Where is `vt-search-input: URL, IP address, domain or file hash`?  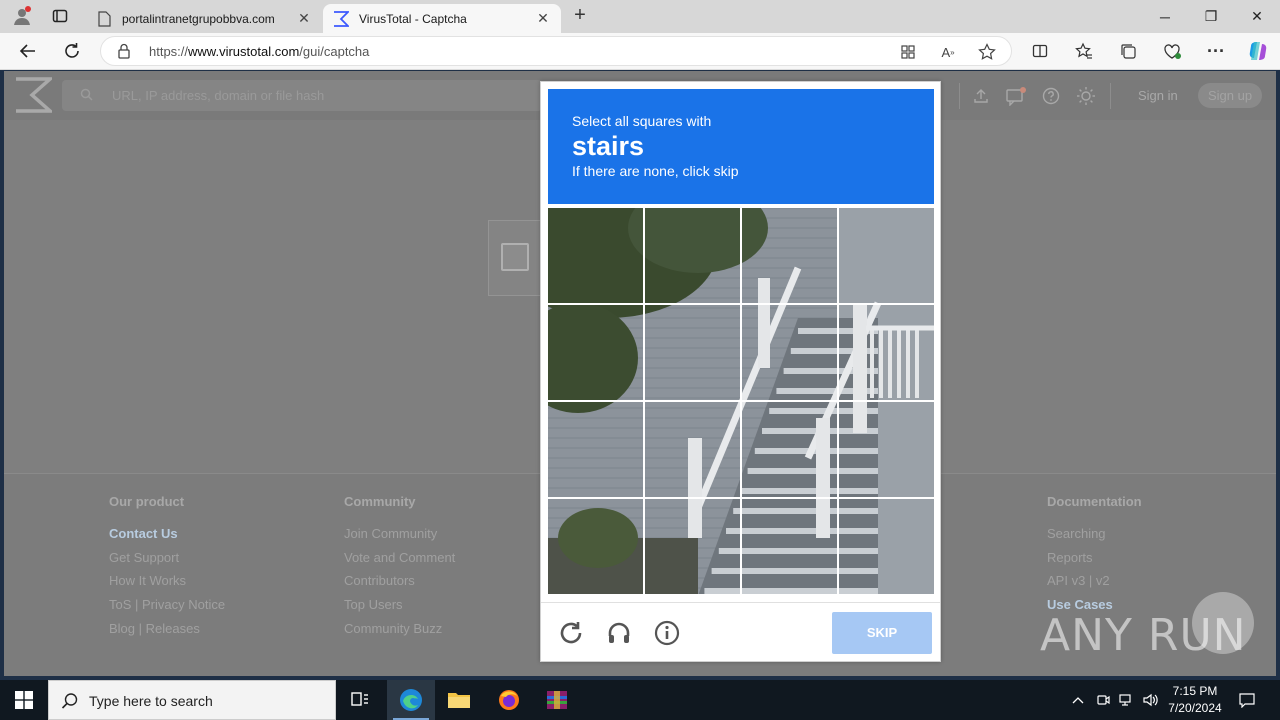
vt-search-input: URL, IP address, domain or file hash is located at coordinates (302, 95).